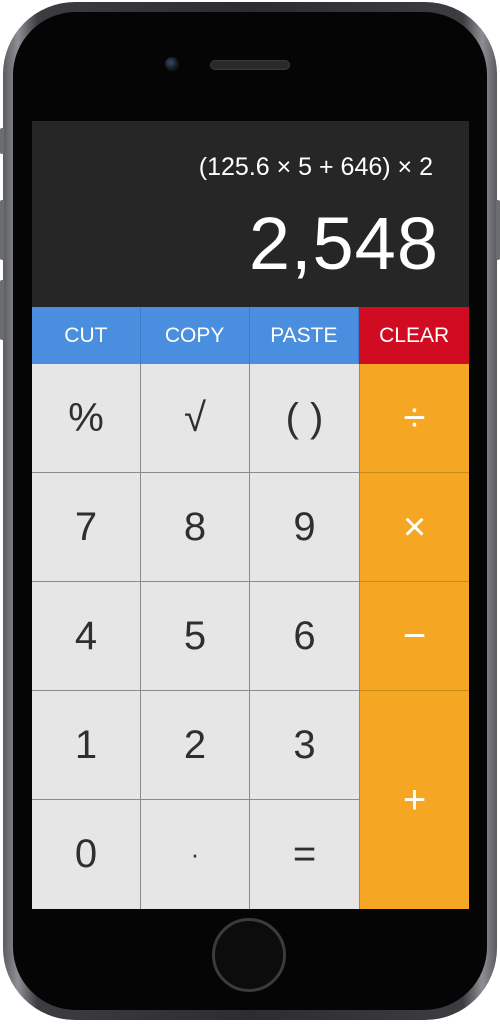  I want to click on expression-text: (125.6 × 5 + 646) × 2, so click(315, 167).